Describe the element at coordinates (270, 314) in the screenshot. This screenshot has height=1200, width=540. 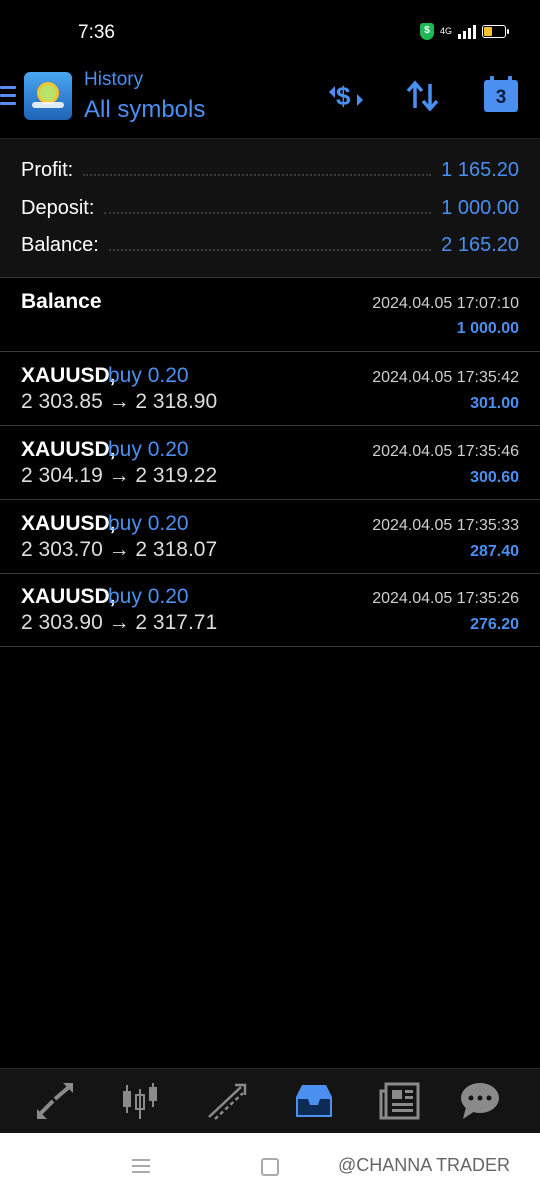
I see `balance-operation-row: Balance 2024.04.05 17:07:10 1 000.00` at that location.